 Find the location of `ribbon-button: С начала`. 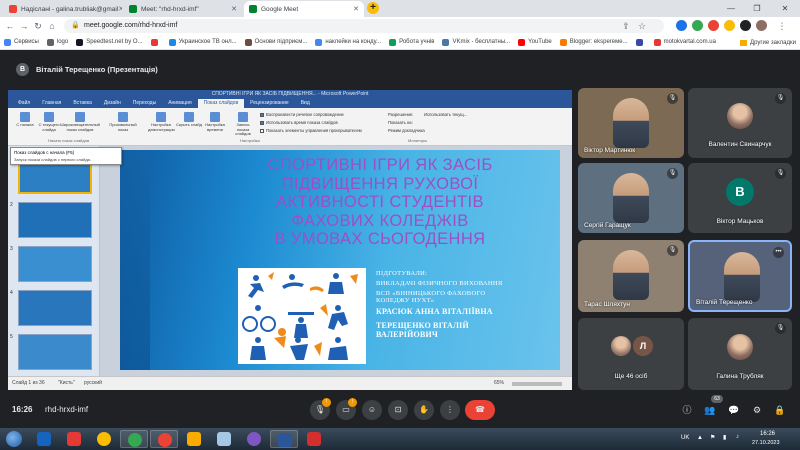

ribbon-button: С начала is located at coordinates (25, 124).